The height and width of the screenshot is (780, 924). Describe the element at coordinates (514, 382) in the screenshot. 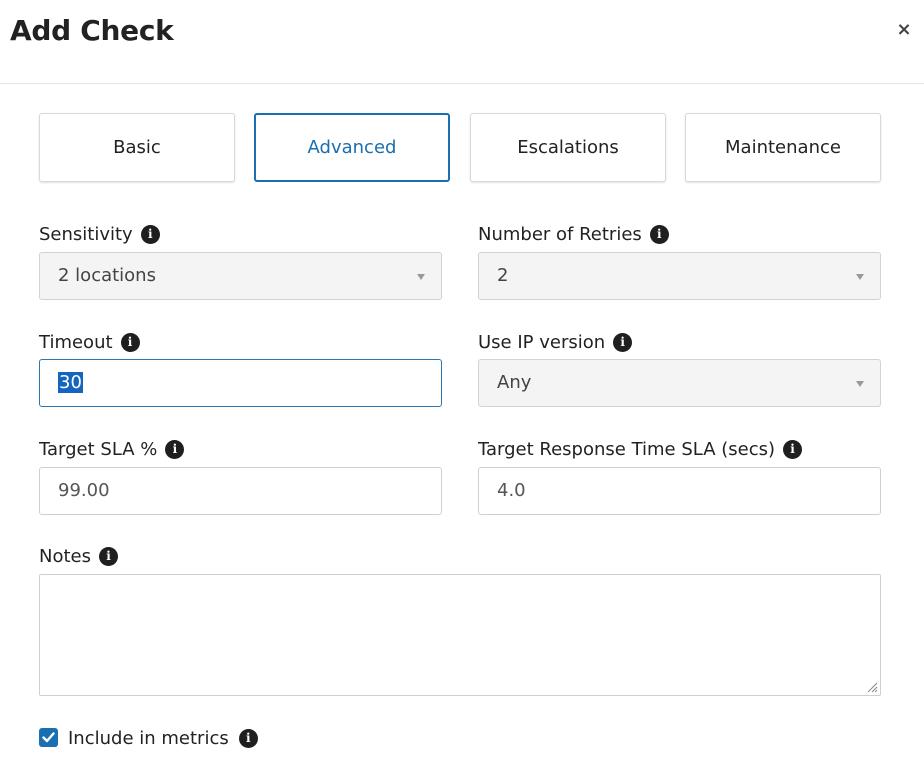

I see `ip-version-value: Any` at that location.